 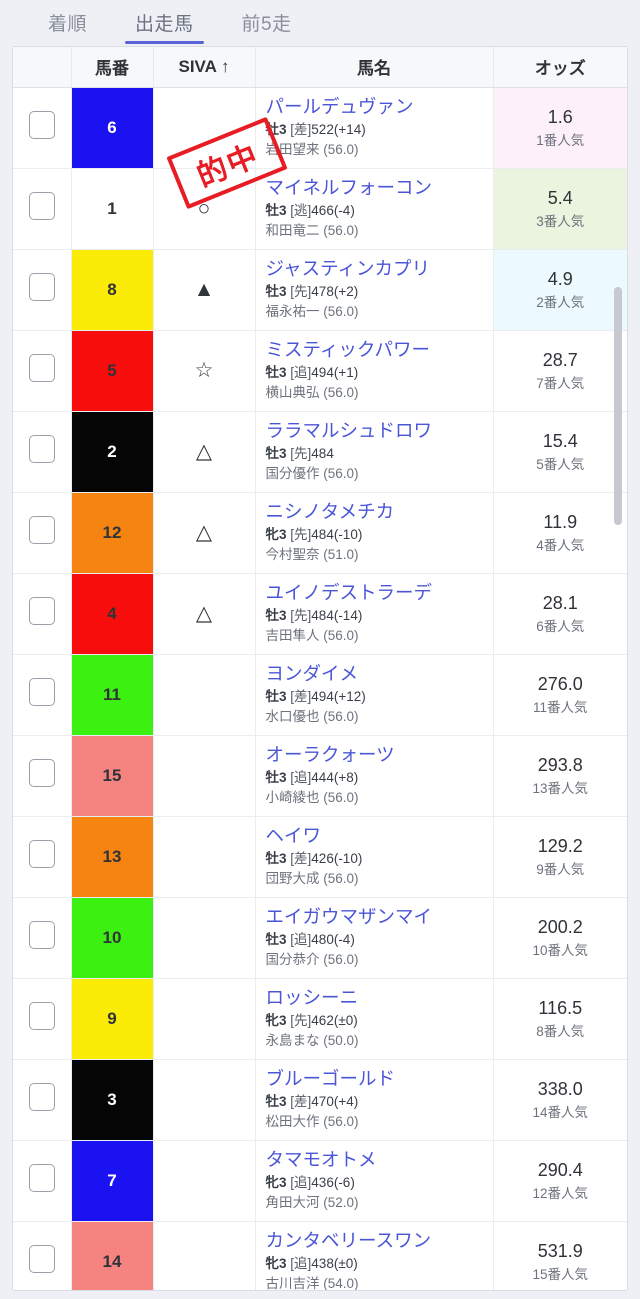 What do you see at coordinates (379, 1160) in the screenshot?
I see `horse-name-link: タマモオトメ` at bounding box center [379, 1160].